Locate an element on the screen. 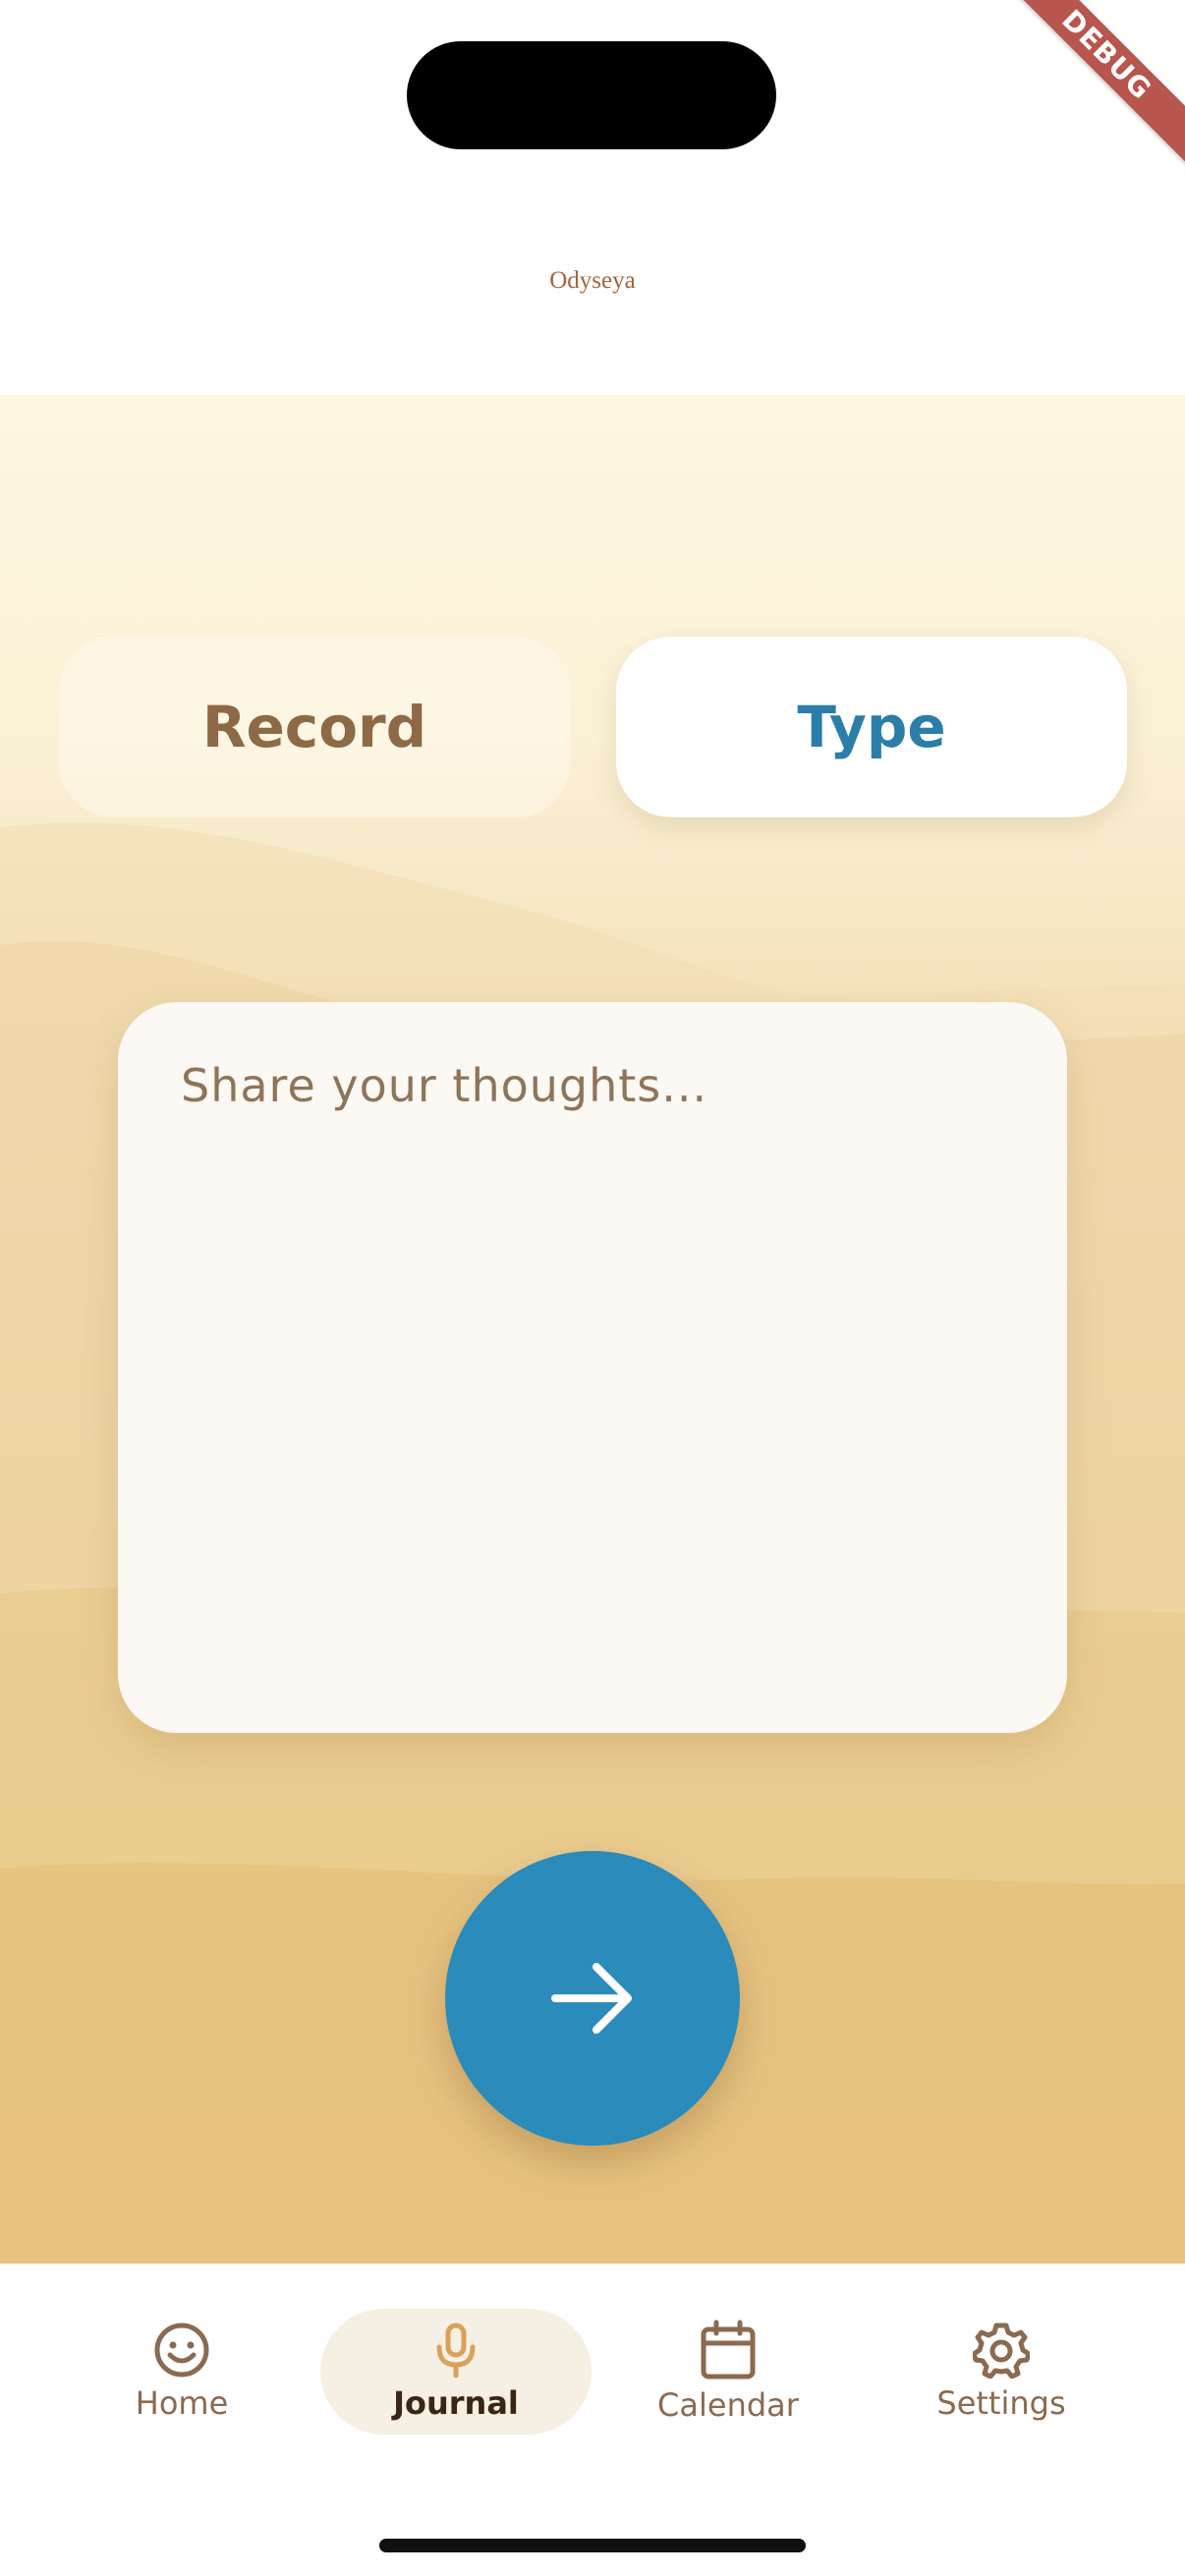 The image size is (1185, 2576). nav-item-calendar: Calendar is located at coordinates (728, 2372).